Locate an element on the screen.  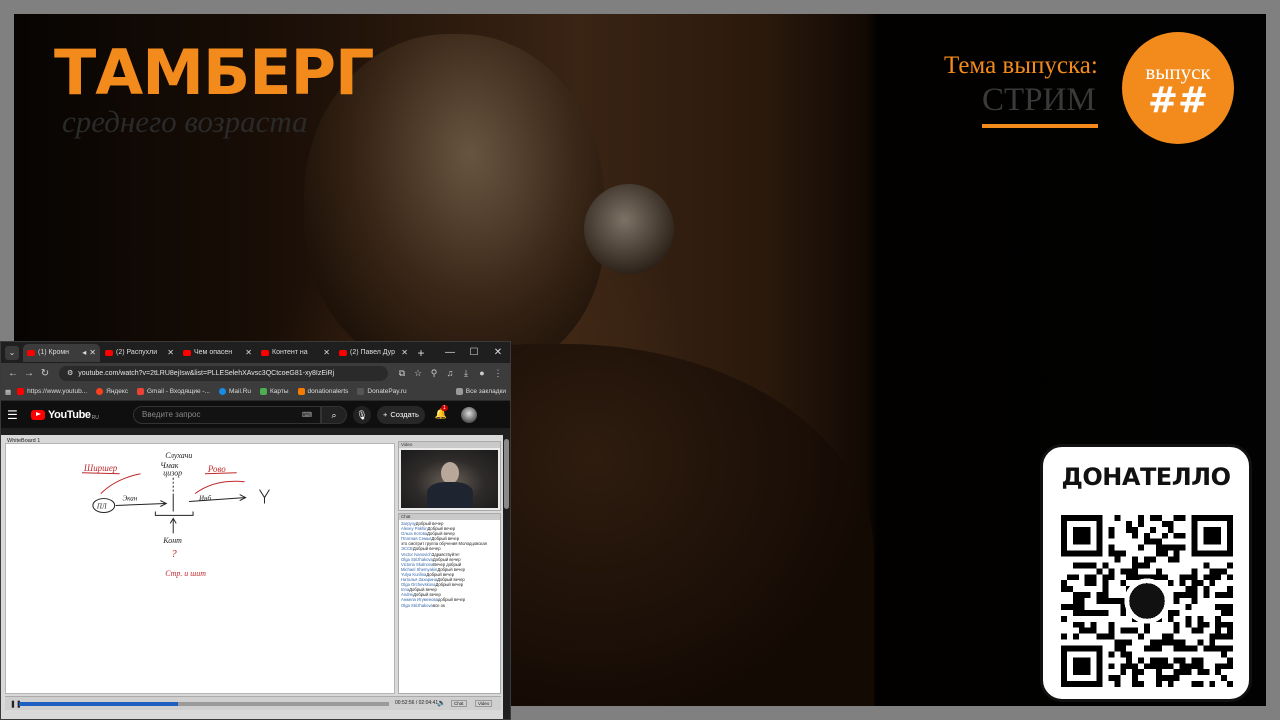
episode-badge: выпуск ## is located at coordinates (1178, 88).